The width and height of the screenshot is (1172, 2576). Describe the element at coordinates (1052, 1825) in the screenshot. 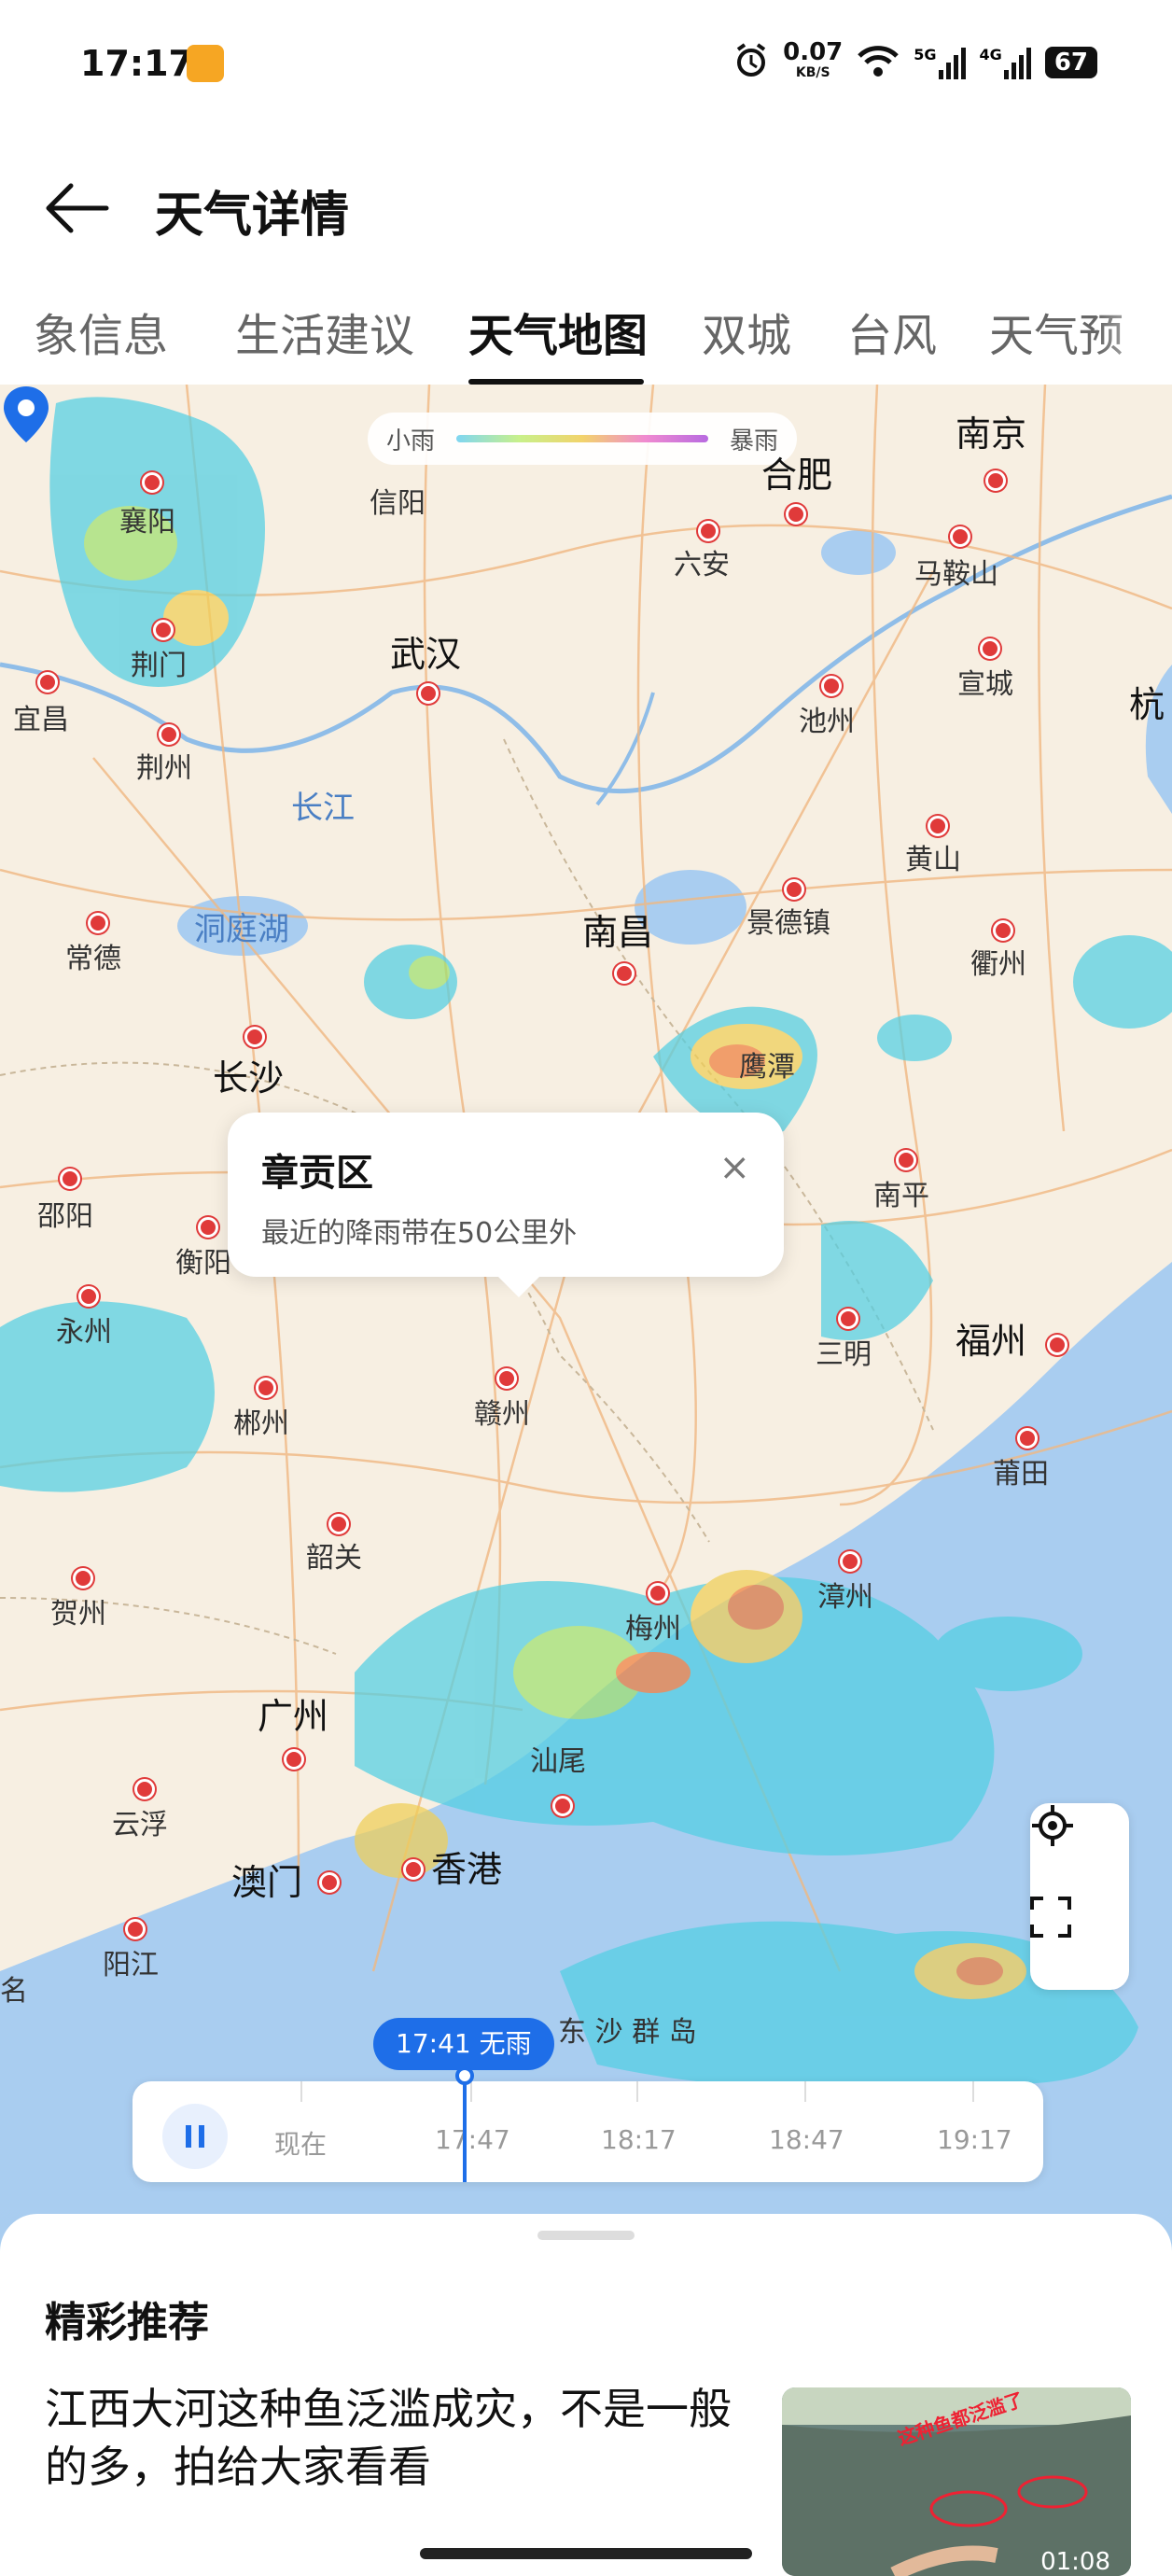

I see `locate-icon` at that location.